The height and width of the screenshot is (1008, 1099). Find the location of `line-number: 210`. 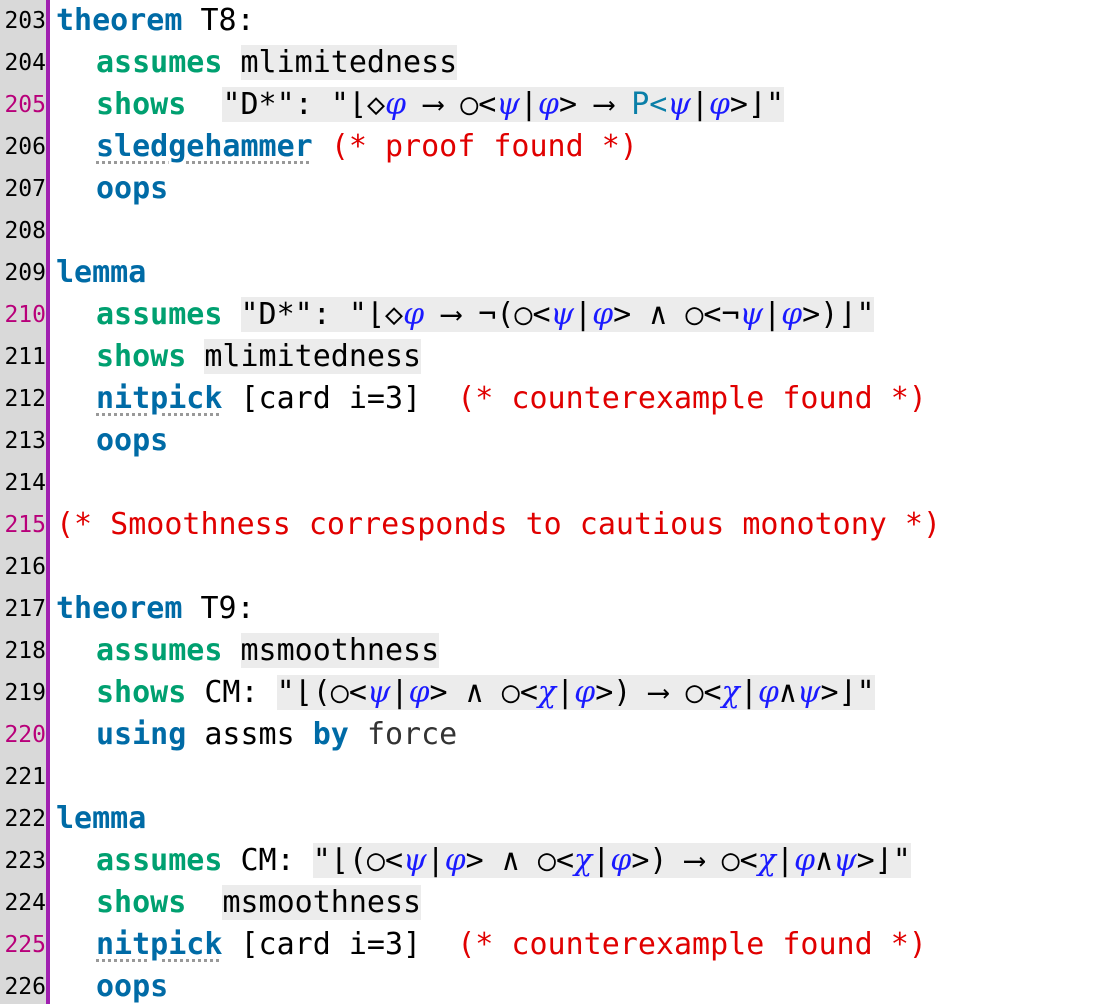

line-number: 210 is located at coordinates (25, 315).